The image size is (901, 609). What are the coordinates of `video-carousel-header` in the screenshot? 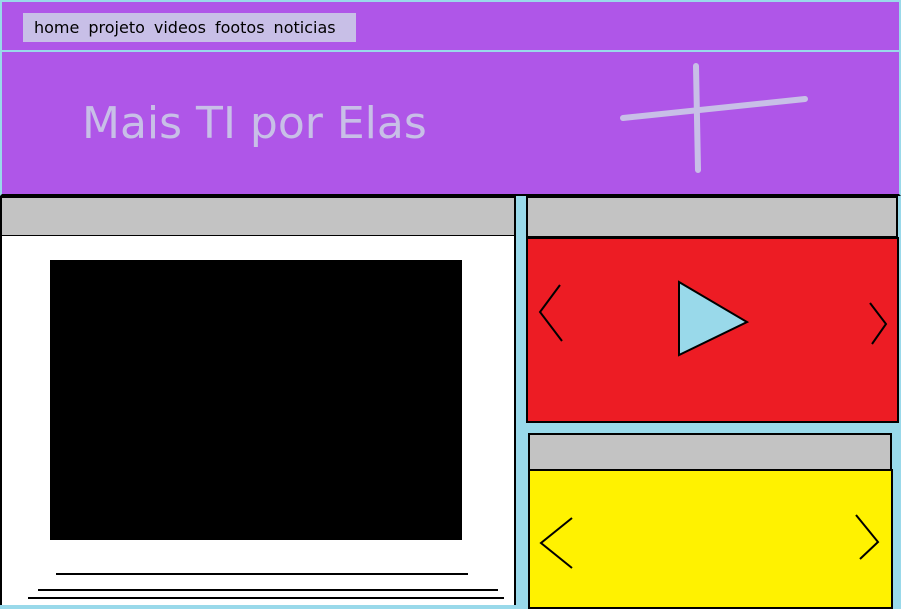 It's located at (712, 217).